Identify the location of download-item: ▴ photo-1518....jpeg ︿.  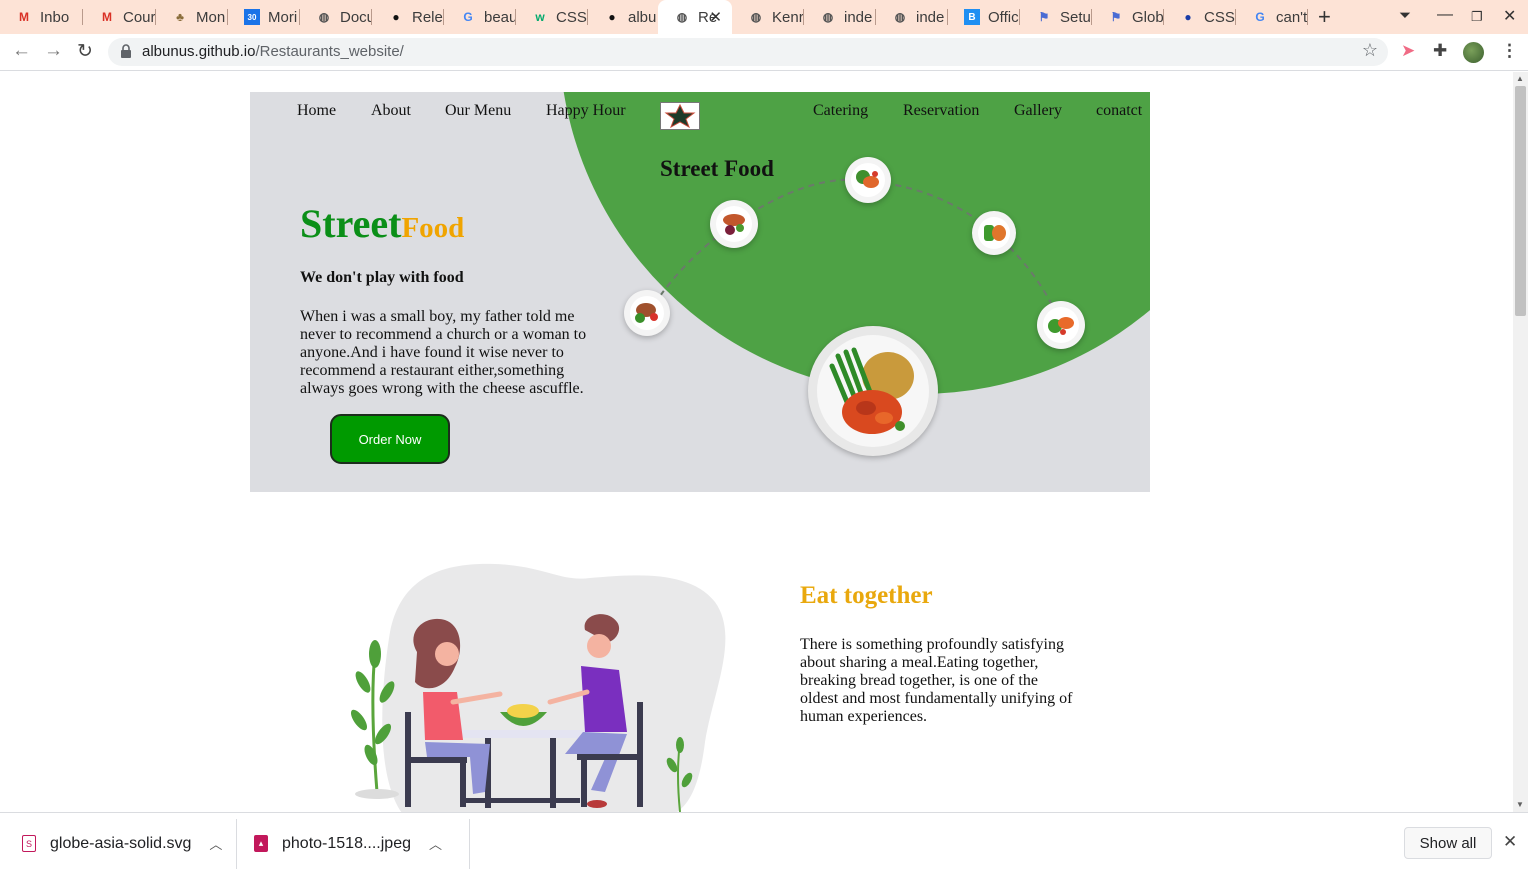
(348, 843).